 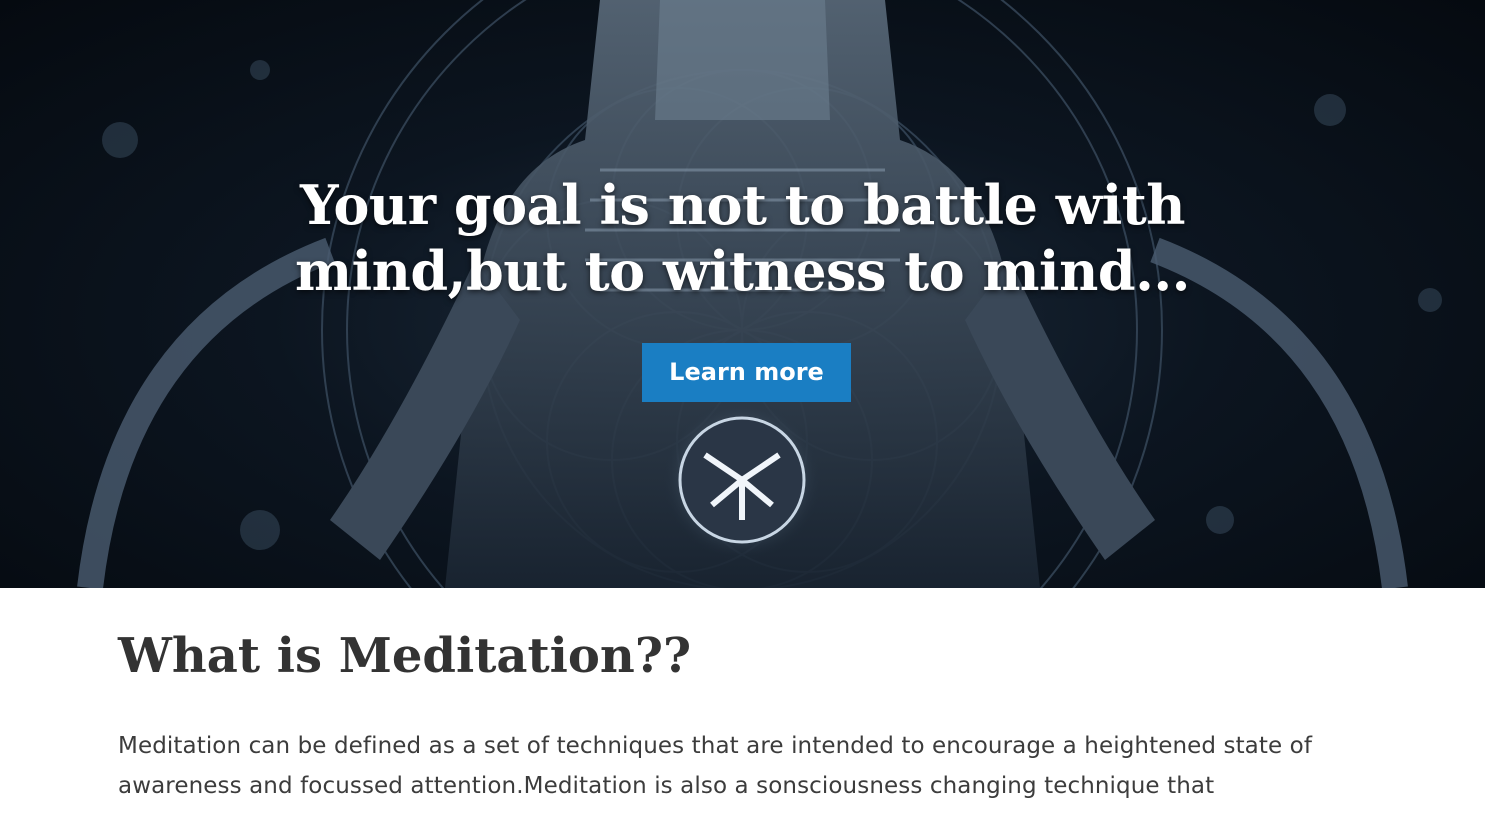 What do you see at coordinates (742, 205) in the screenshot?
I see `hero-headline-line-1: Your goal is not to battle with` at bounding box center [742, 205].